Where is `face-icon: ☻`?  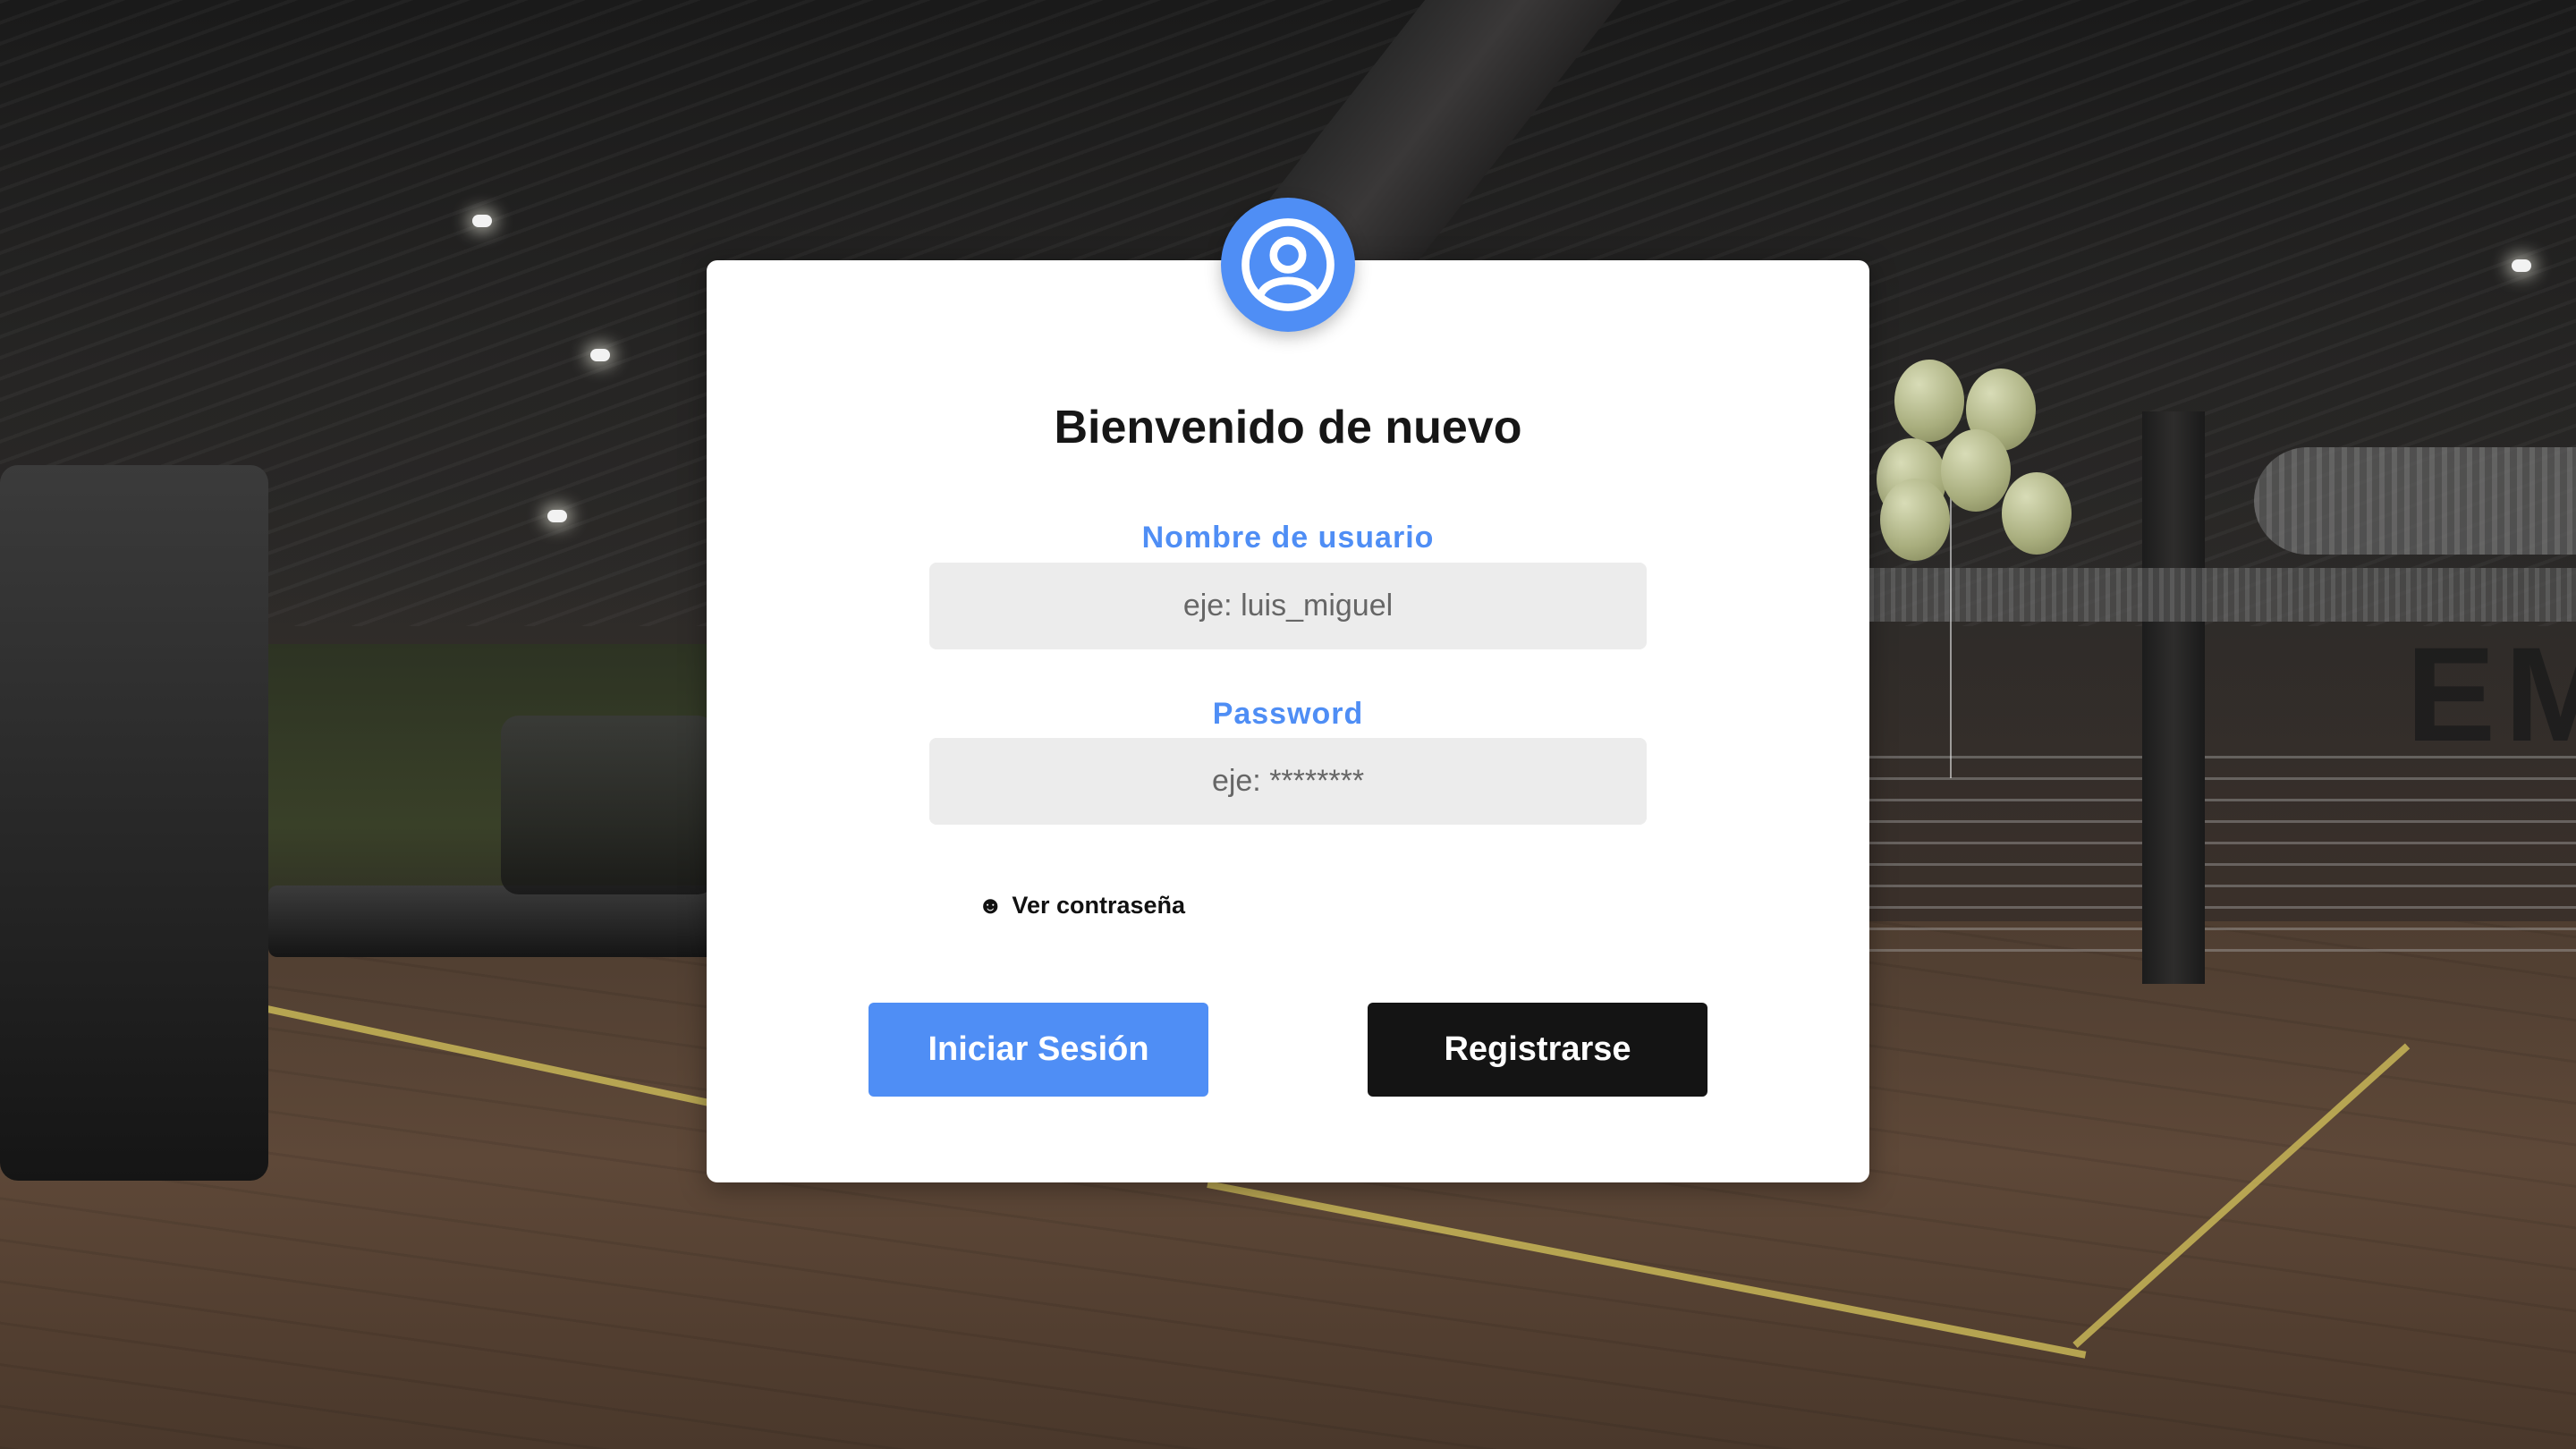 face-icon: ☻ is located at coordinates (991, 905).